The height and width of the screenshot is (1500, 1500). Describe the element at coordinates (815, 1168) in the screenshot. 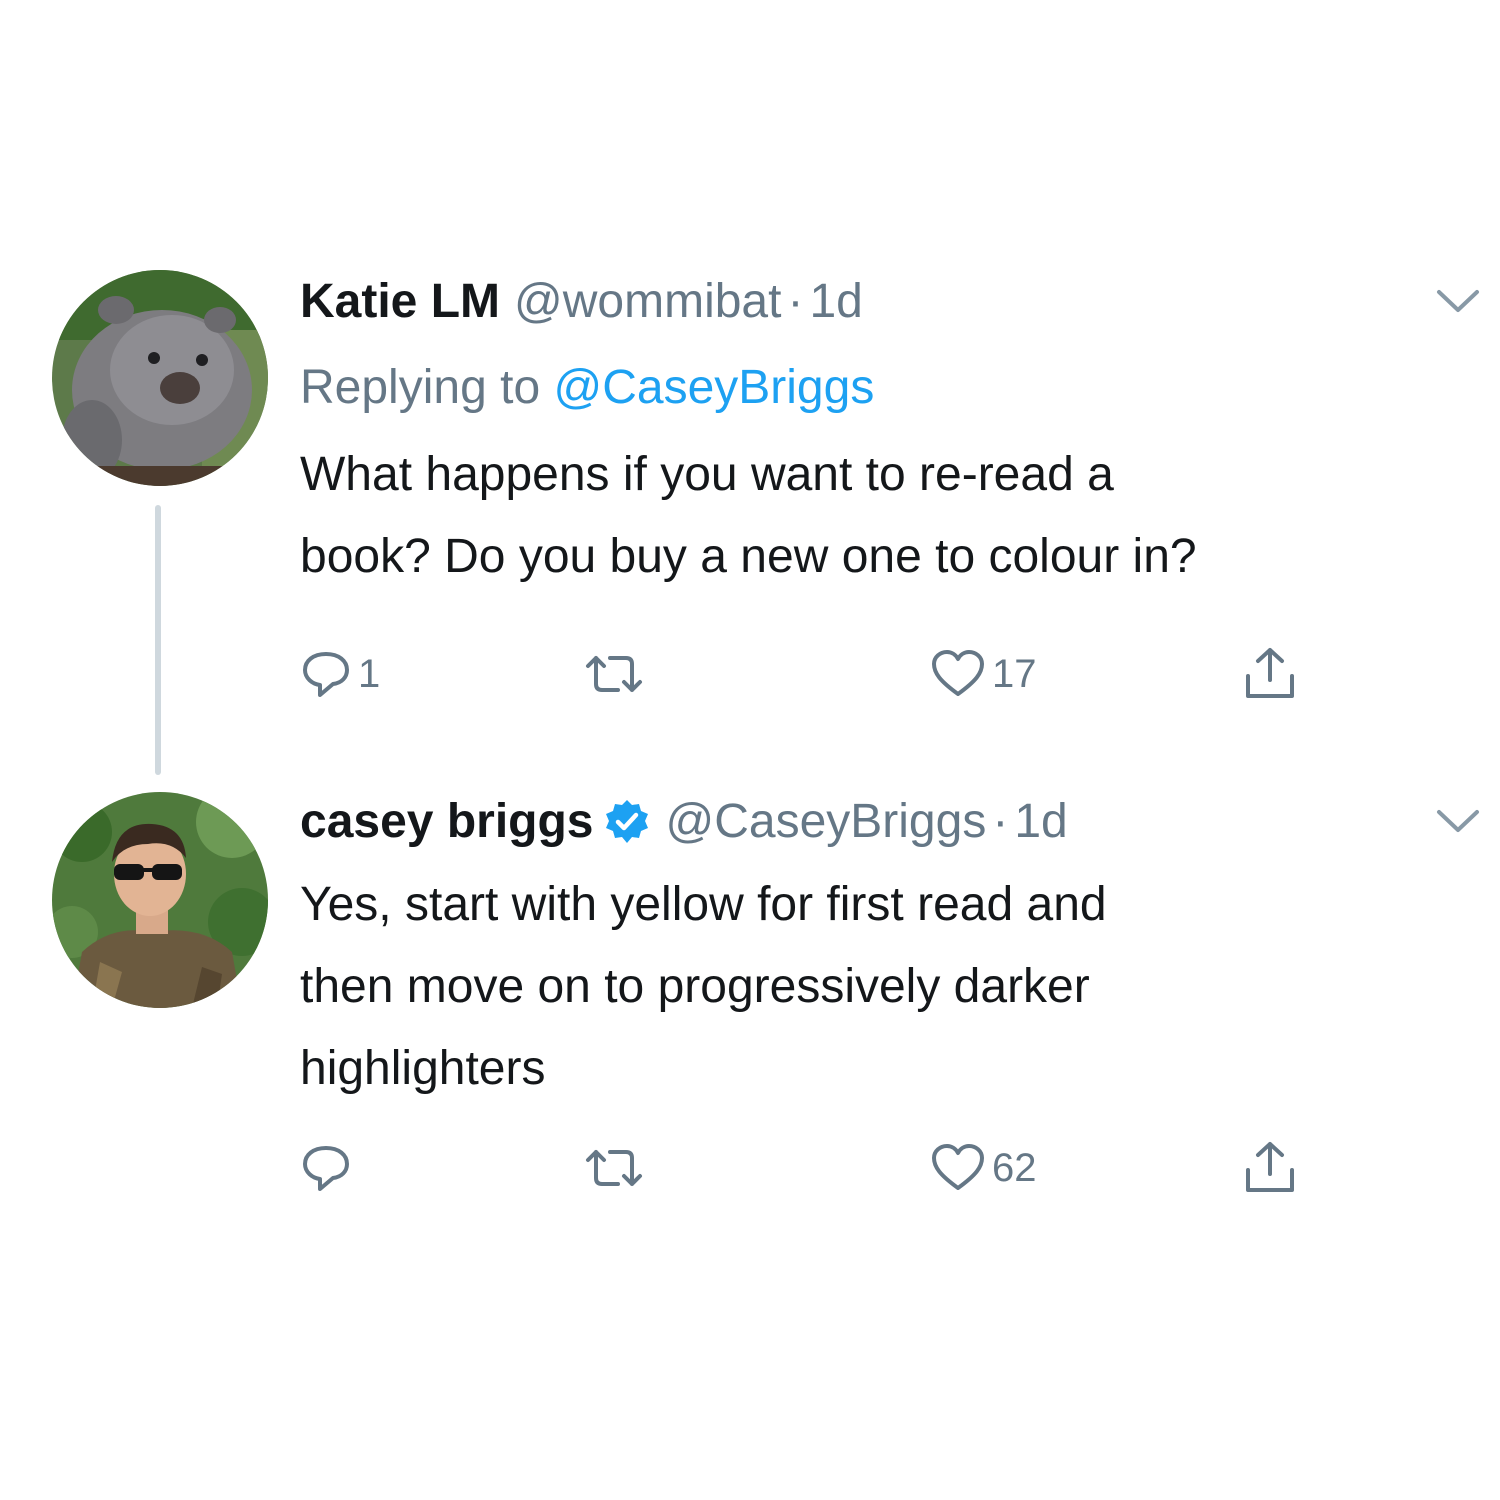

I see `tweet-actions: 62` at that location.